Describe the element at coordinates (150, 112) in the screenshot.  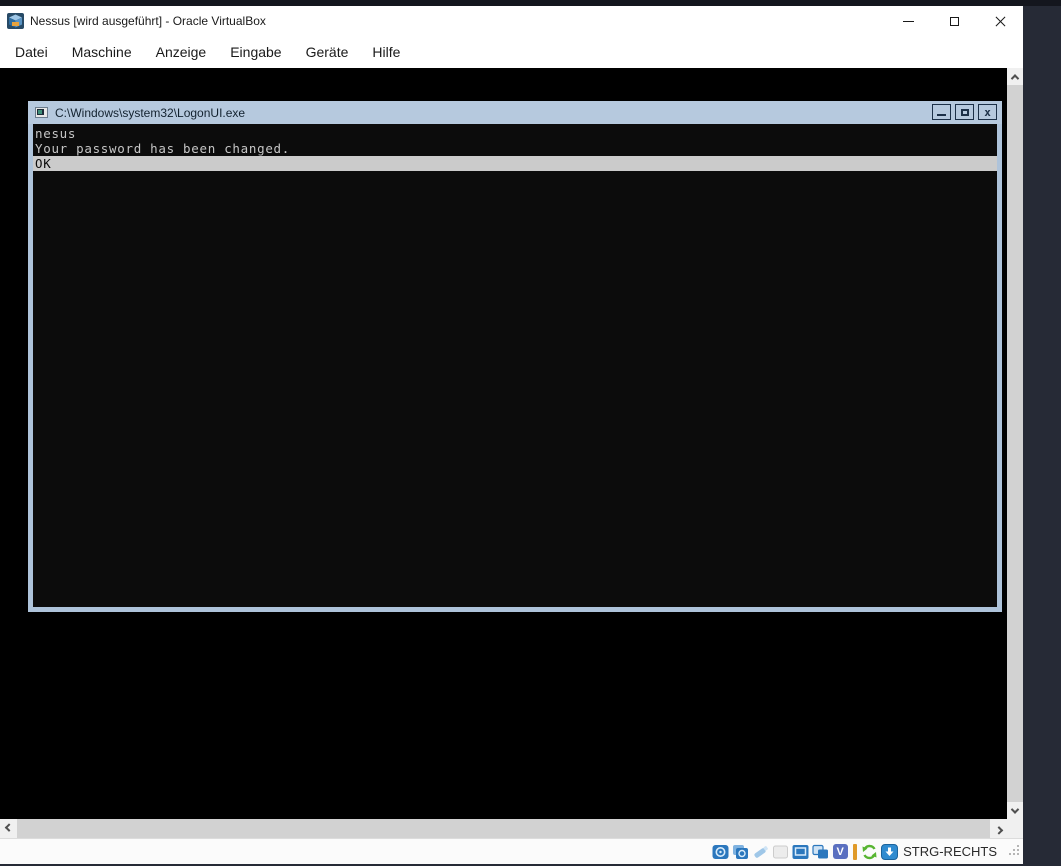
I see `console-title: C:\Windows\system32\LogonUI.exe` at that location.